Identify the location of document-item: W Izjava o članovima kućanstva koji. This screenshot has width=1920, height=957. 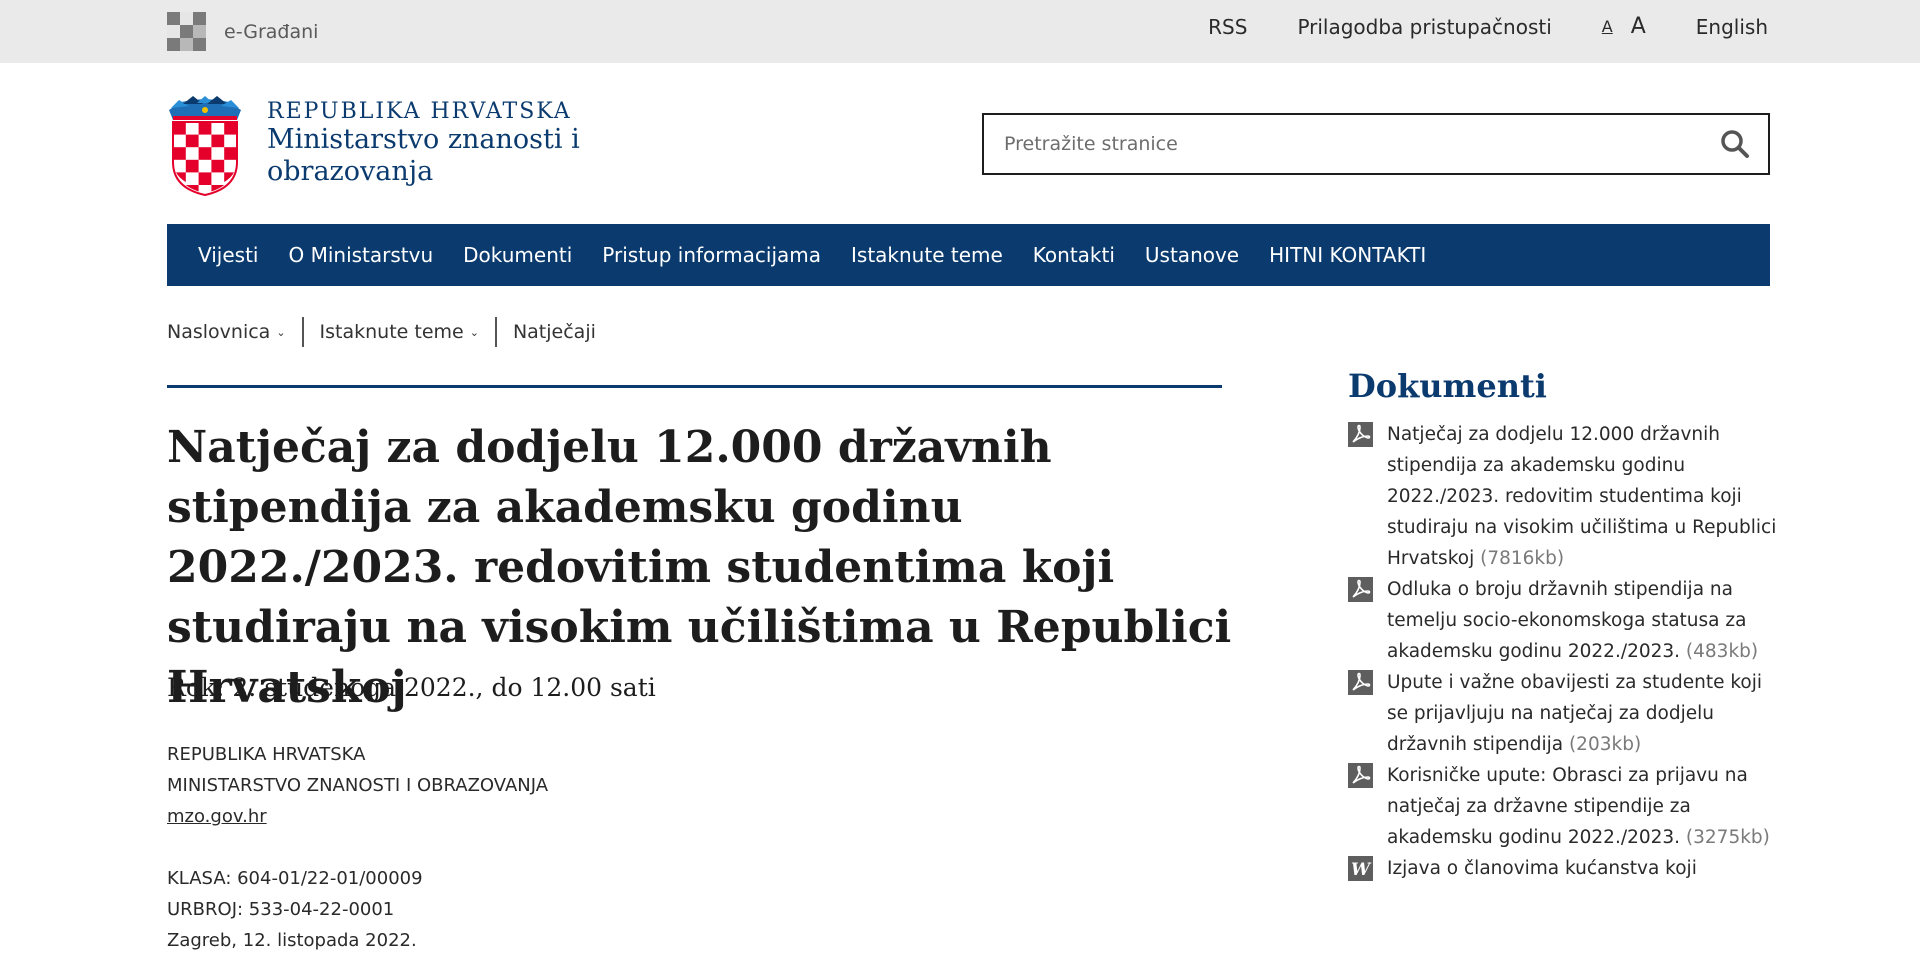
(1563, 868).